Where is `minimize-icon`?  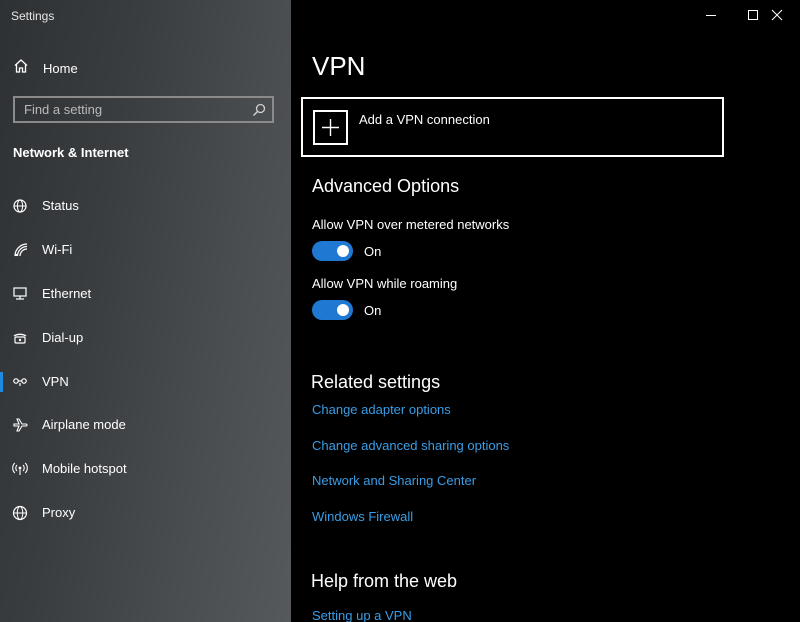 minimize-icon is located at coordinates (711, 25).